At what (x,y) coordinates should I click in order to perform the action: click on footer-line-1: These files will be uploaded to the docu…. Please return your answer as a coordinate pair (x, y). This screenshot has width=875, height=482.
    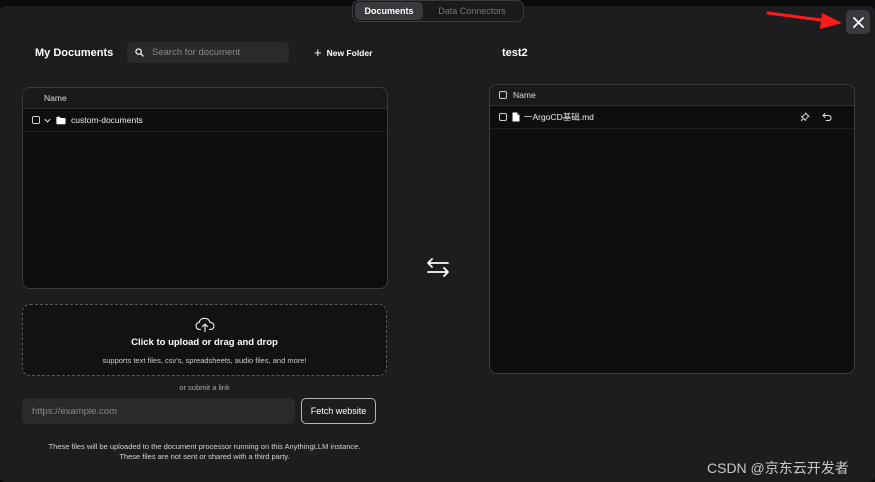
    Looking at the image, I should click on (204, 446).